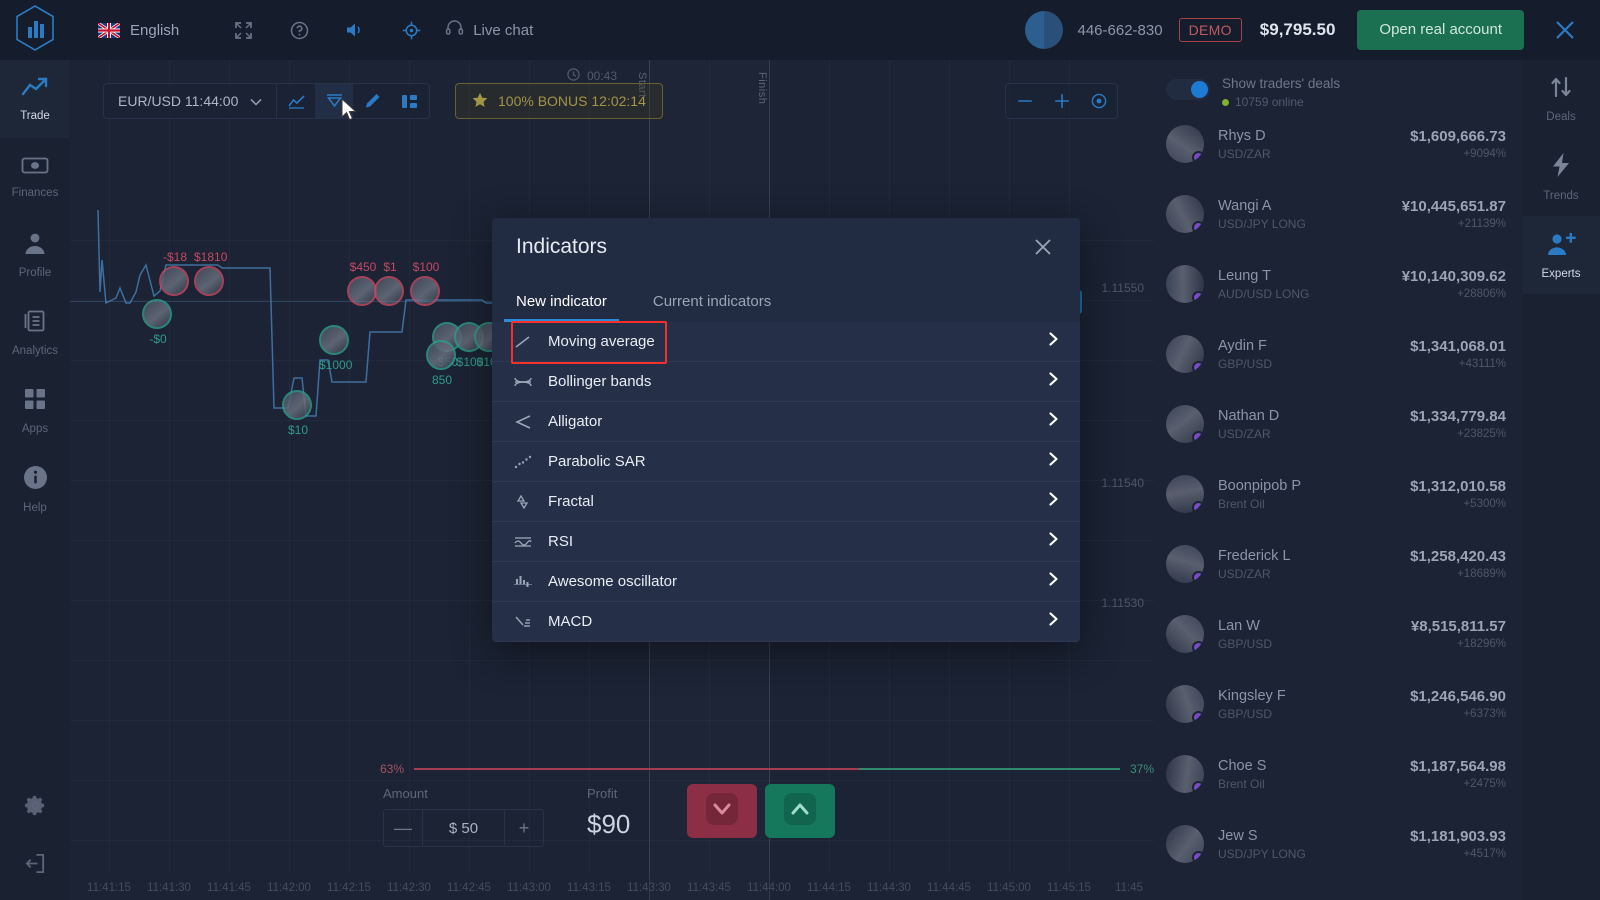 The height and width of the screenshot is (900, 1600). I want to click on trader-percent: +18296%, so click(1481, 644).